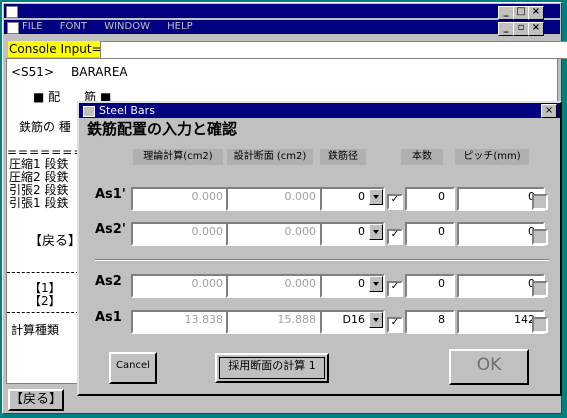 The image size is (567, 418). I want to click on tens1-label: 引張1 段鉄, so click(39, 203).